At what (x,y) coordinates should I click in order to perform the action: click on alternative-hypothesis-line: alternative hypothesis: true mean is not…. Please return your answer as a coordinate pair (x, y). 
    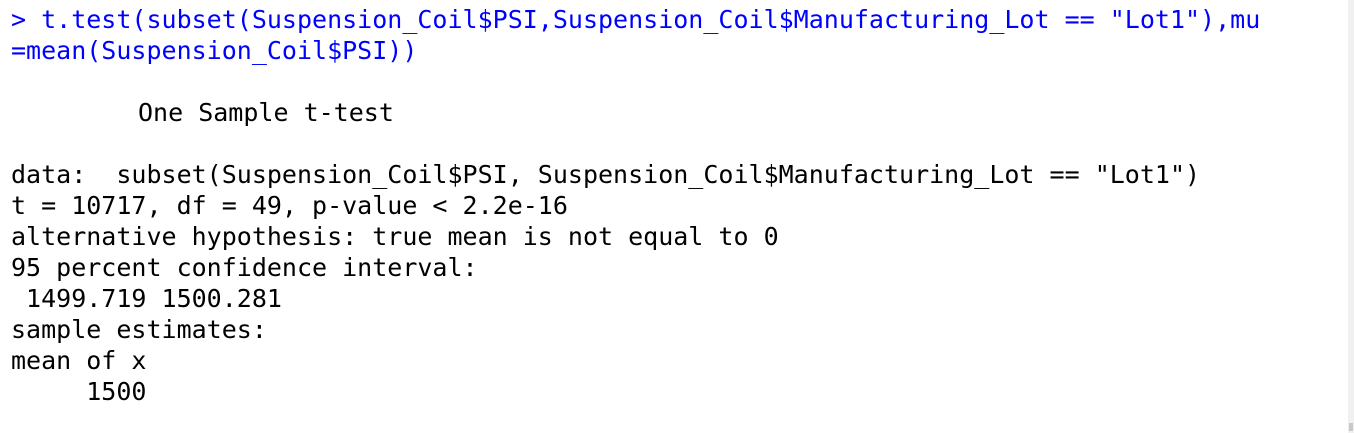
    Looking at the image, I should click on (395, 236).